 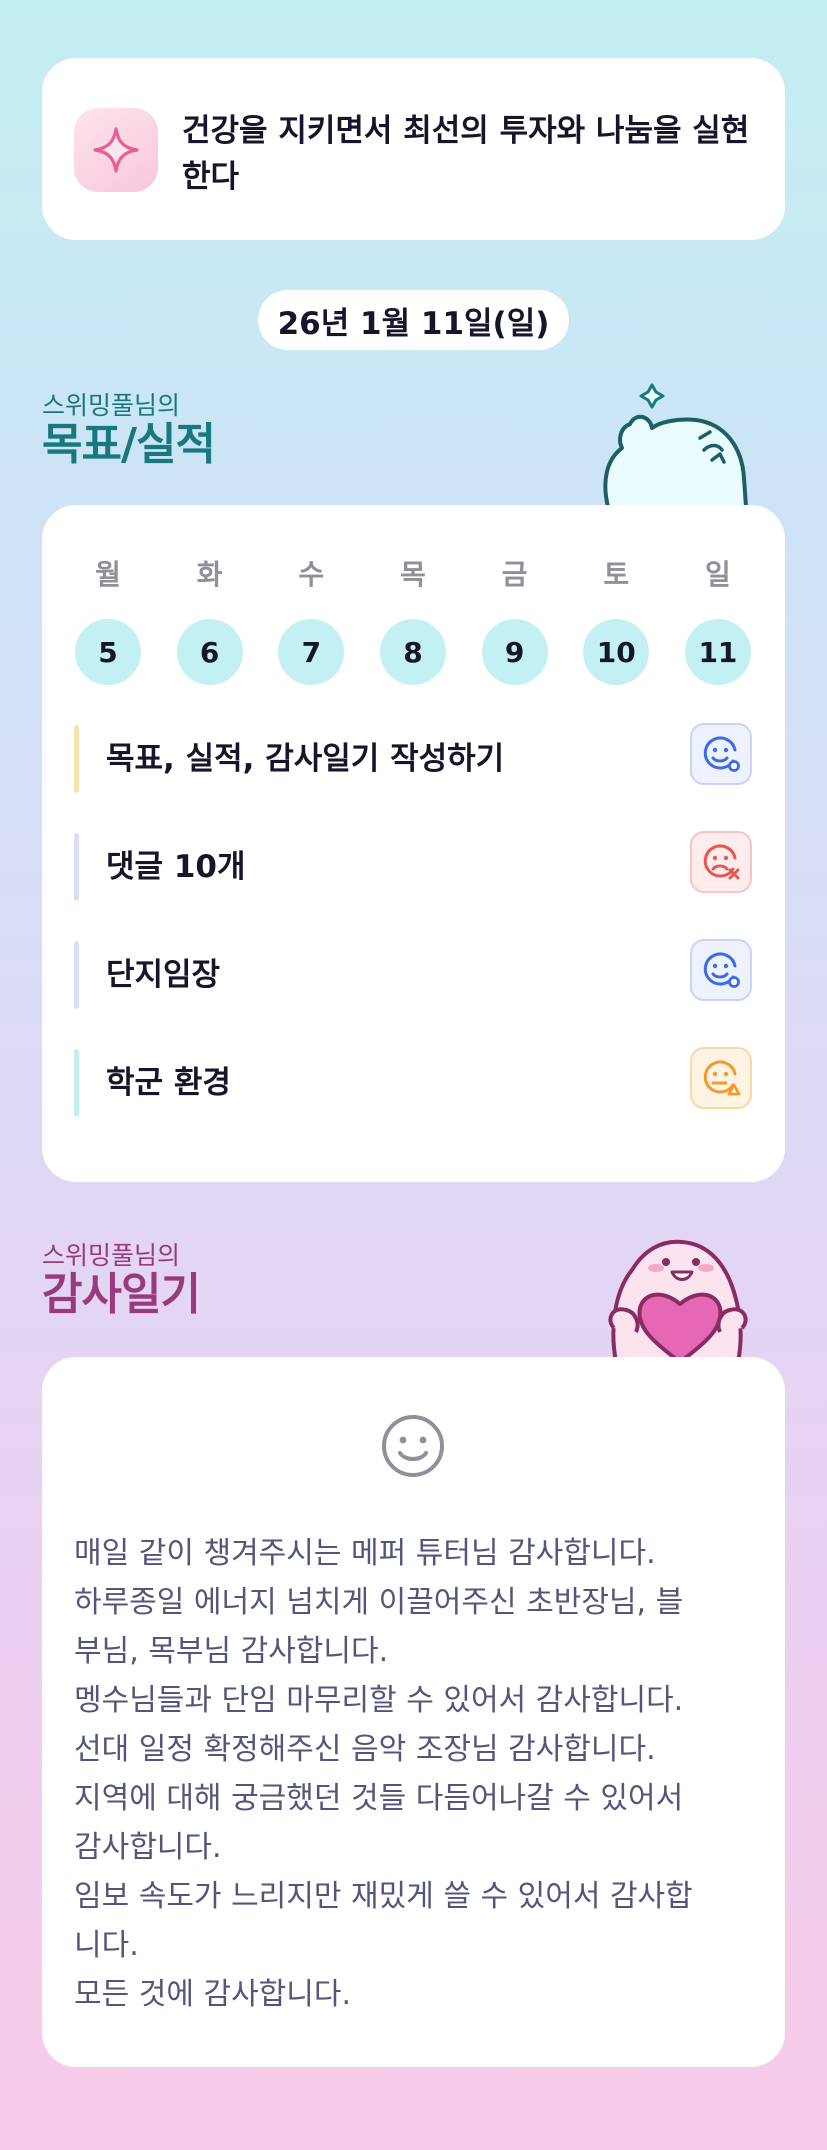 What do you see at coordinates (311, 574) in the screenshot?
I see `day-name: 수` at bounding box center [311, 574].